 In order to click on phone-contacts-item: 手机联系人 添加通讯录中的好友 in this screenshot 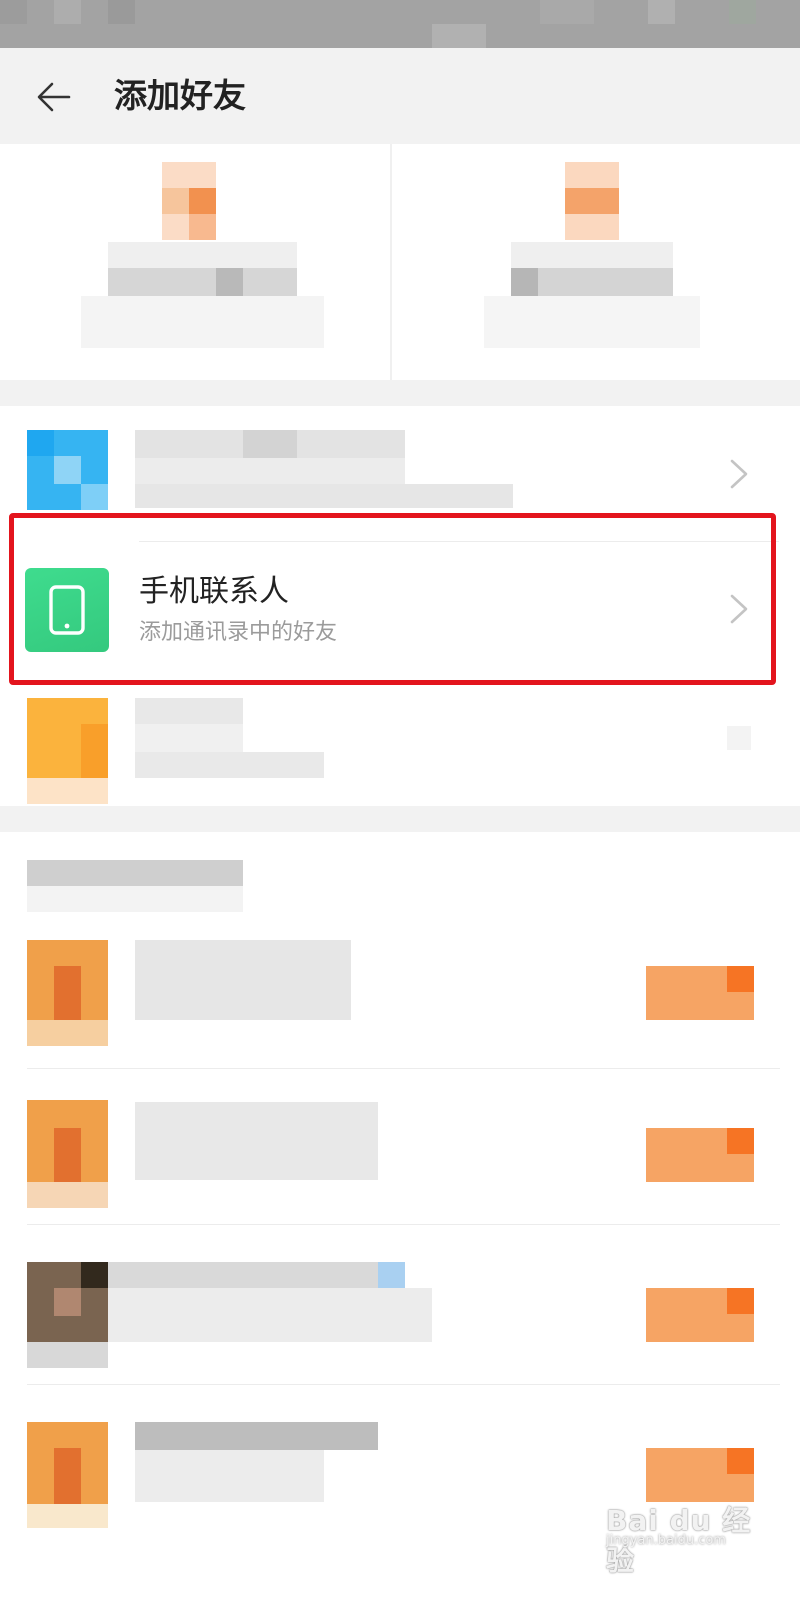, I will do `click(400, 612)`.